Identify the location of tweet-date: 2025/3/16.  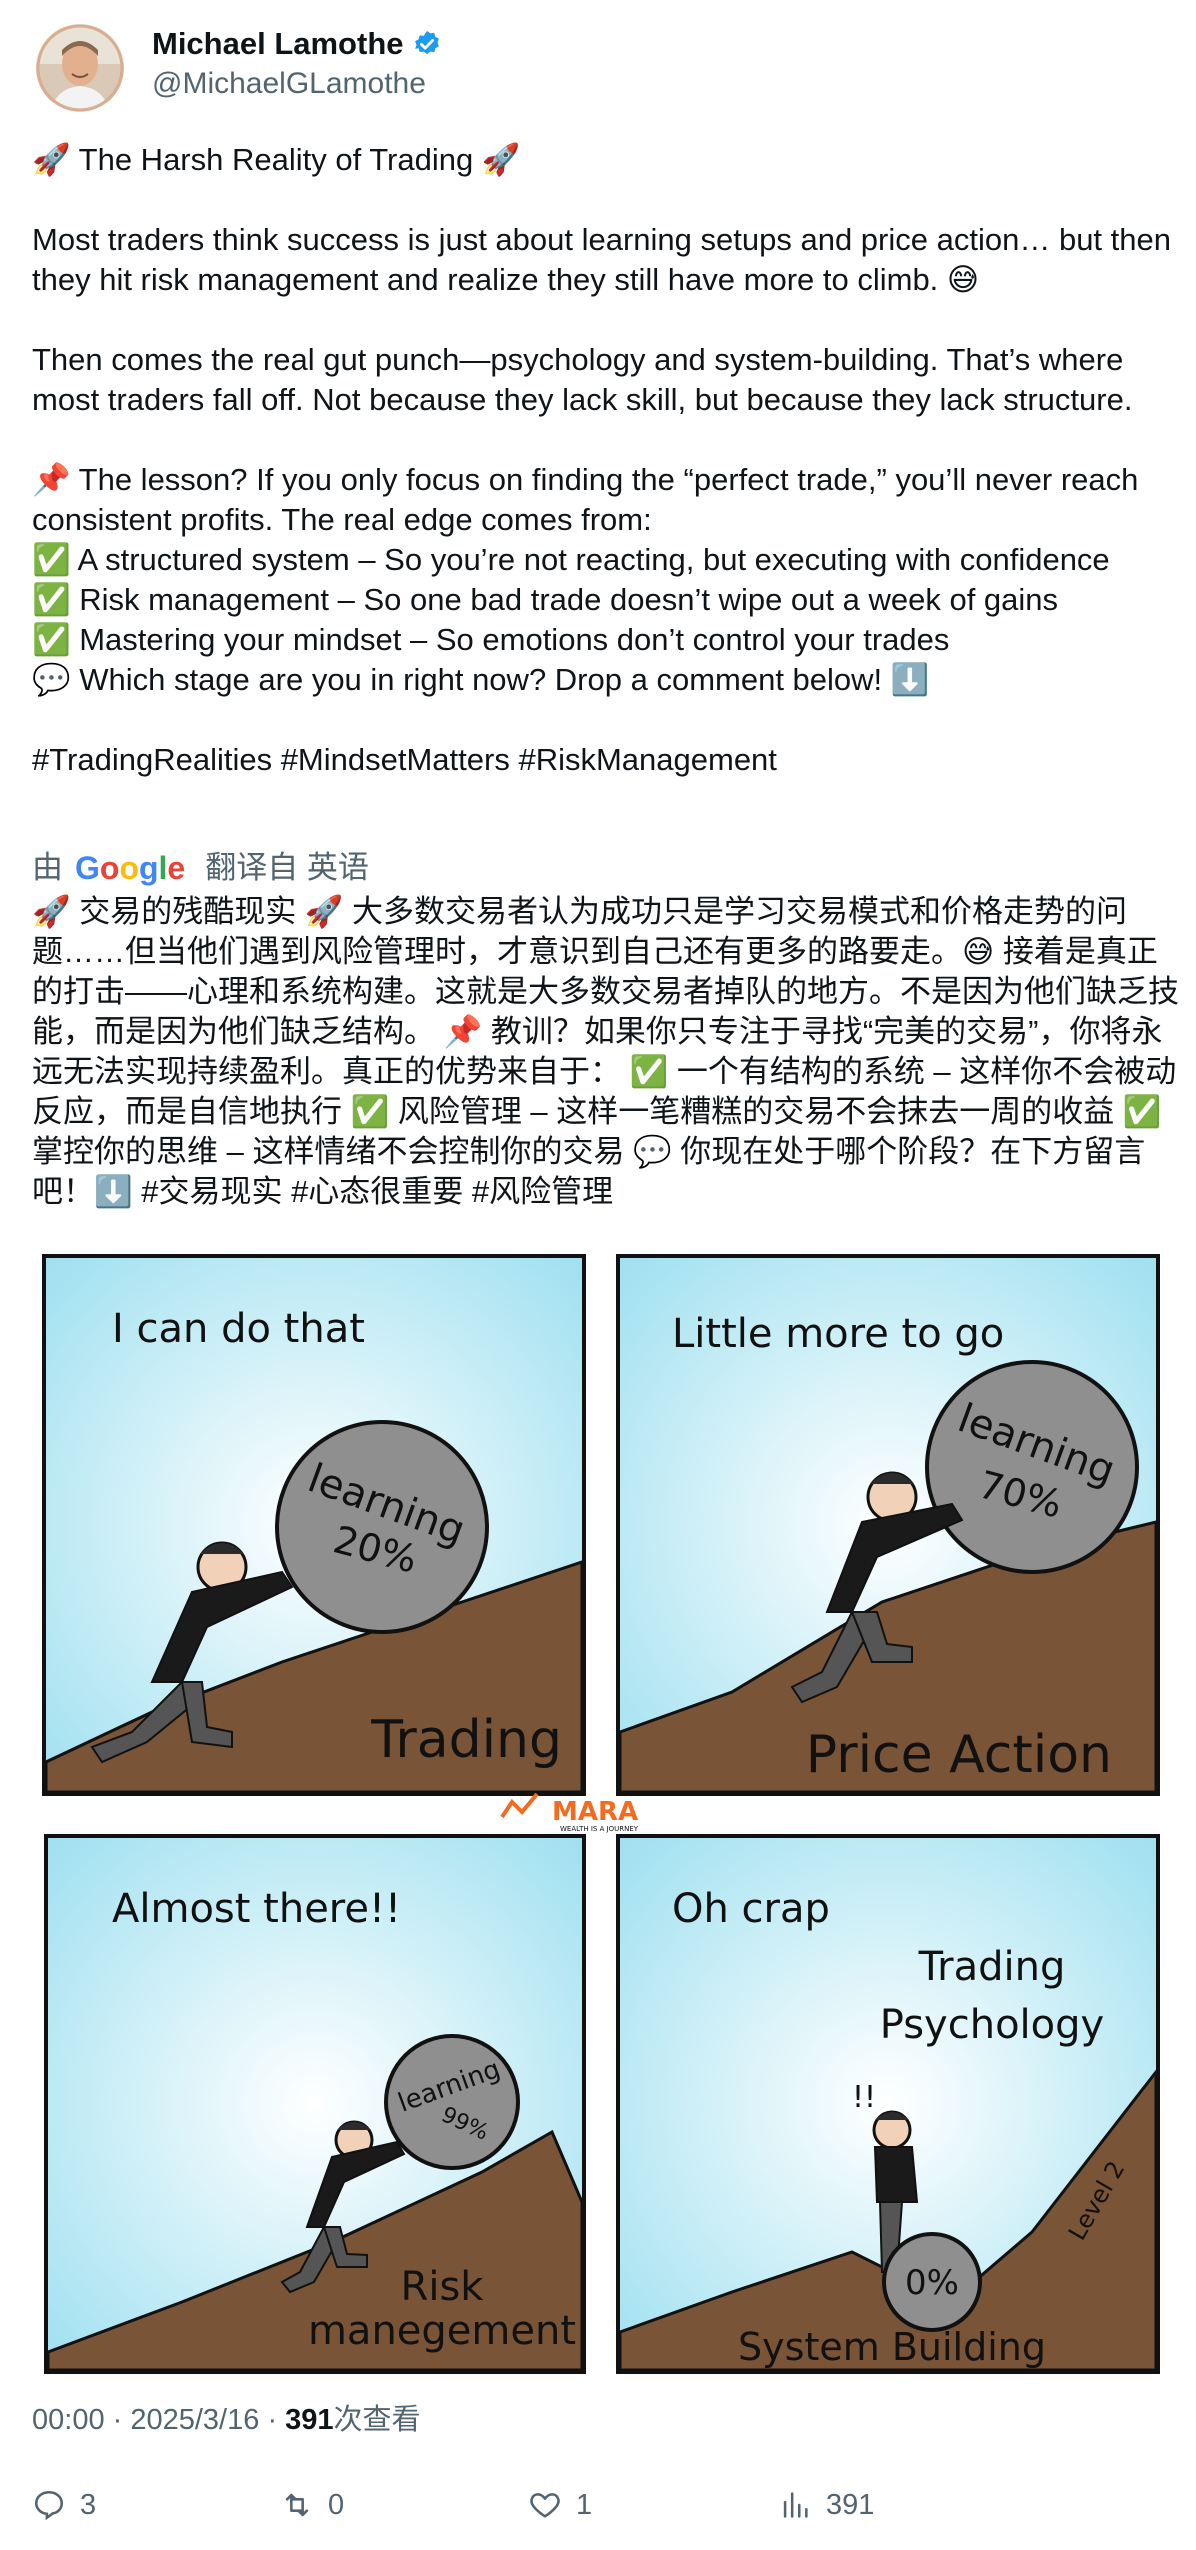
(194, 2420).